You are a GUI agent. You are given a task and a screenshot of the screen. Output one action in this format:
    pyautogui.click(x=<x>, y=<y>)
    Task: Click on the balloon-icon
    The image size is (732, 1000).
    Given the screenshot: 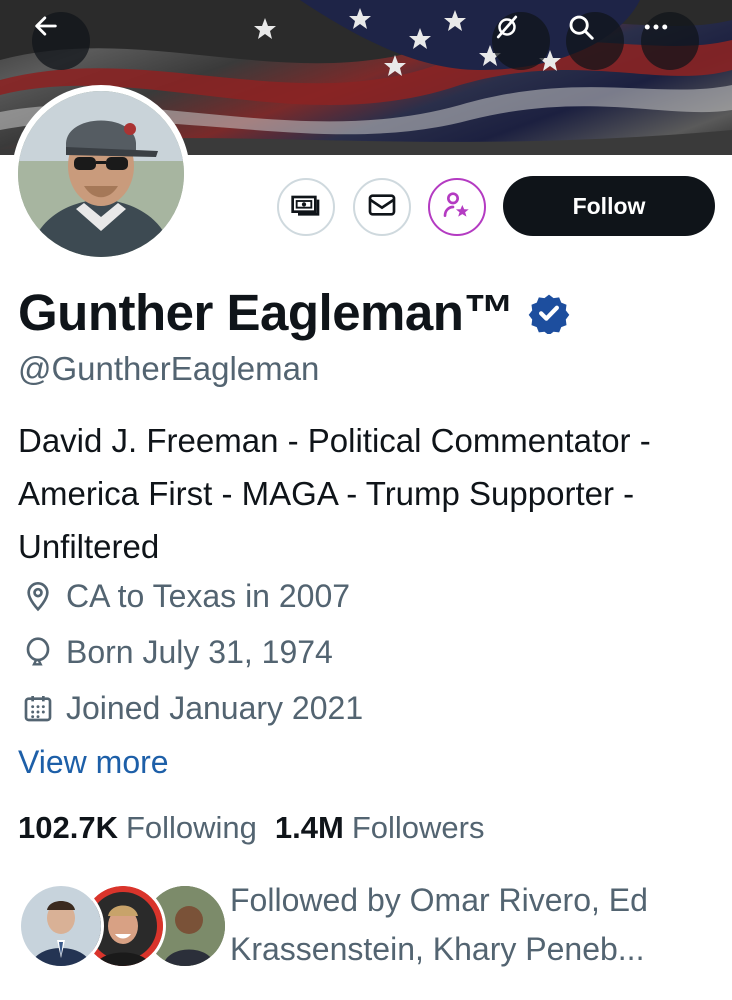 What is the action you would take?
    pyautogui.click(x=38, y=652)
    